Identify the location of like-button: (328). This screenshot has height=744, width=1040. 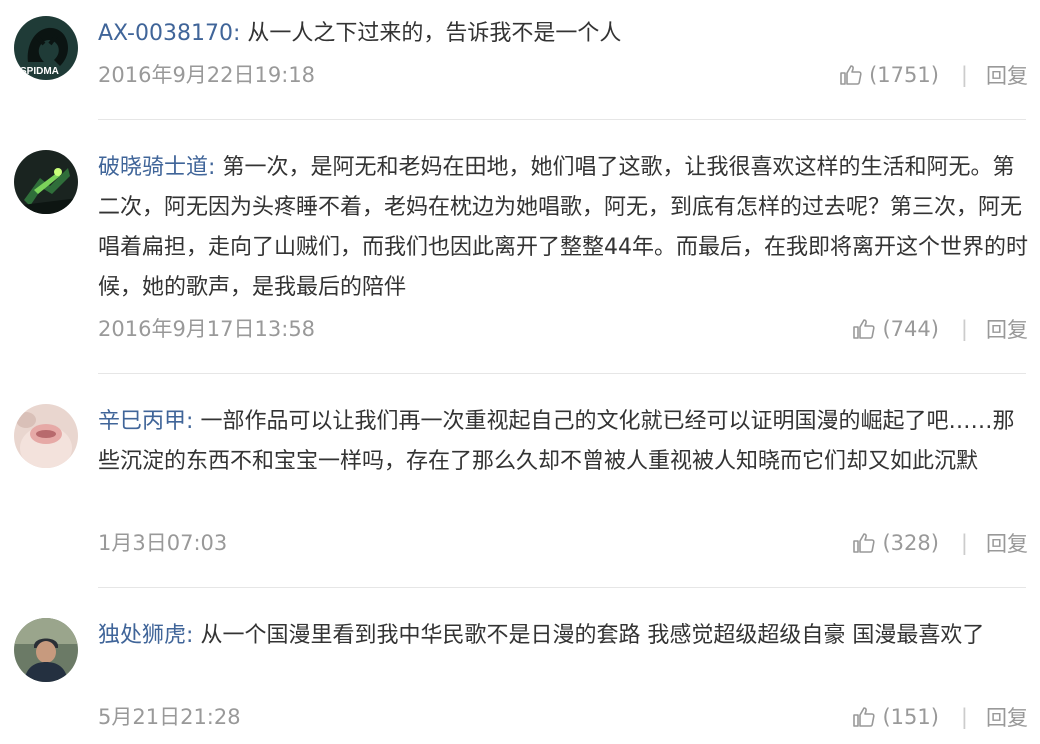
(895, 543).